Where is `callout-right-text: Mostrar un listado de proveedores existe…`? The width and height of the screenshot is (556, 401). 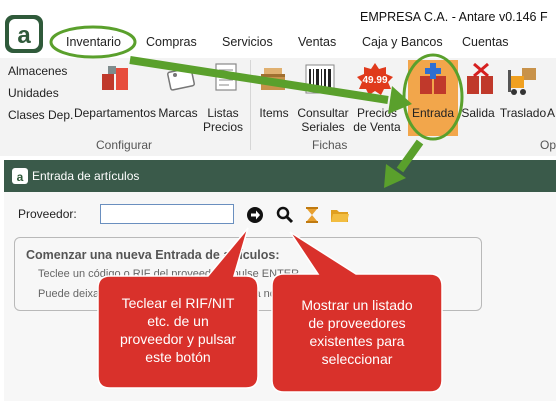 callout-right-text: Mostrar un listado de proveedores existe… is located at coordinates (357, 332).